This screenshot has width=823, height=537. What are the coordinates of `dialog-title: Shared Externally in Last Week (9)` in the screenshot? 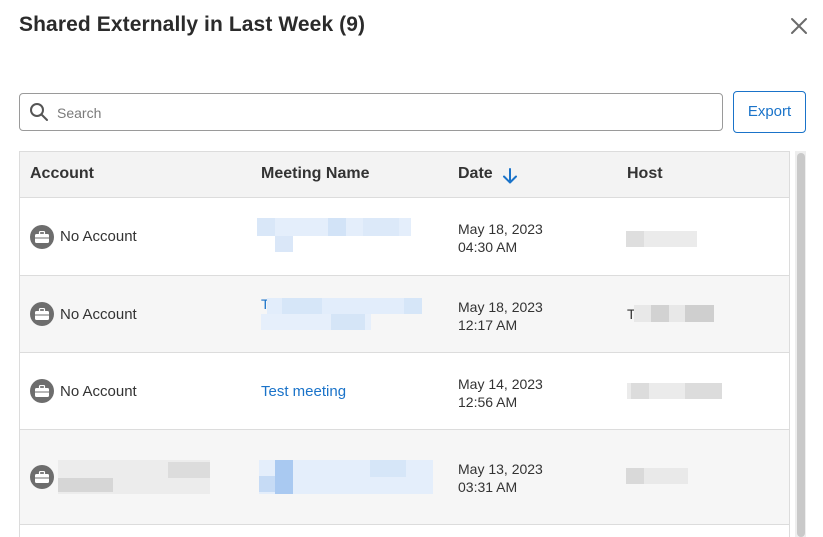 It's located at (192, 24).